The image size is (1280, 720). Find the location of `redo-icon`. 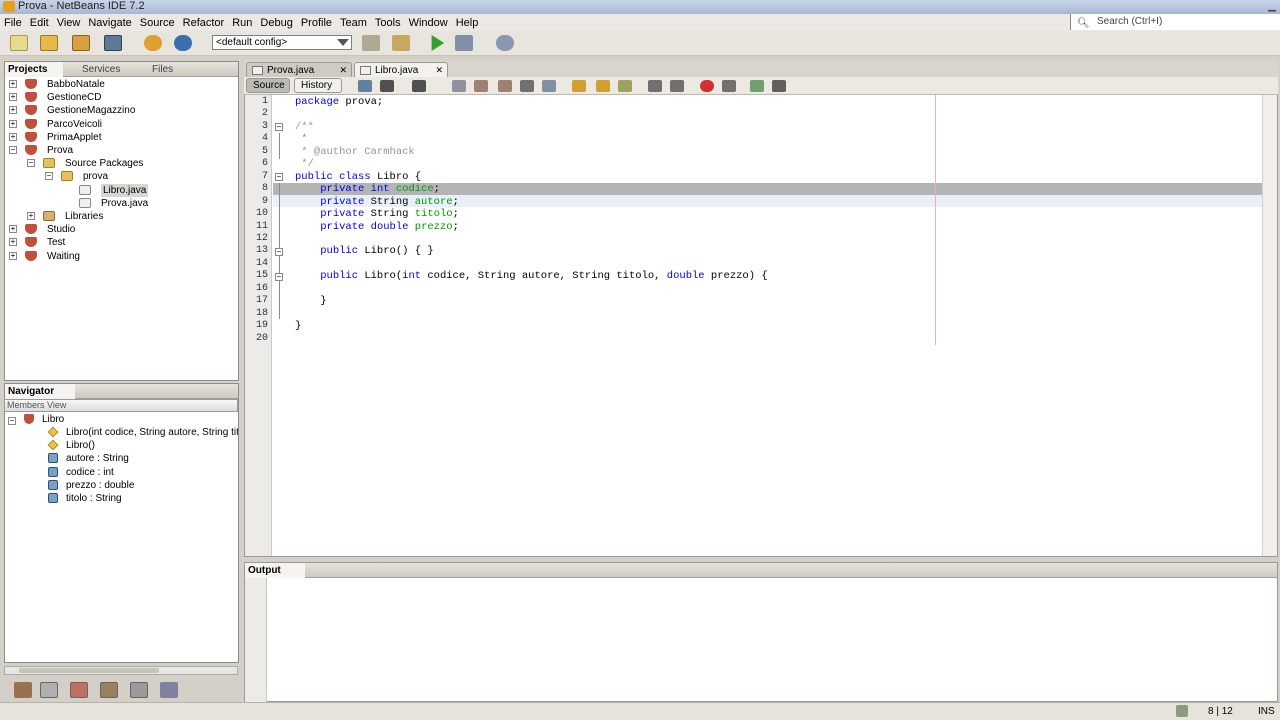

redo-icon is located at coordinates (183, 43).